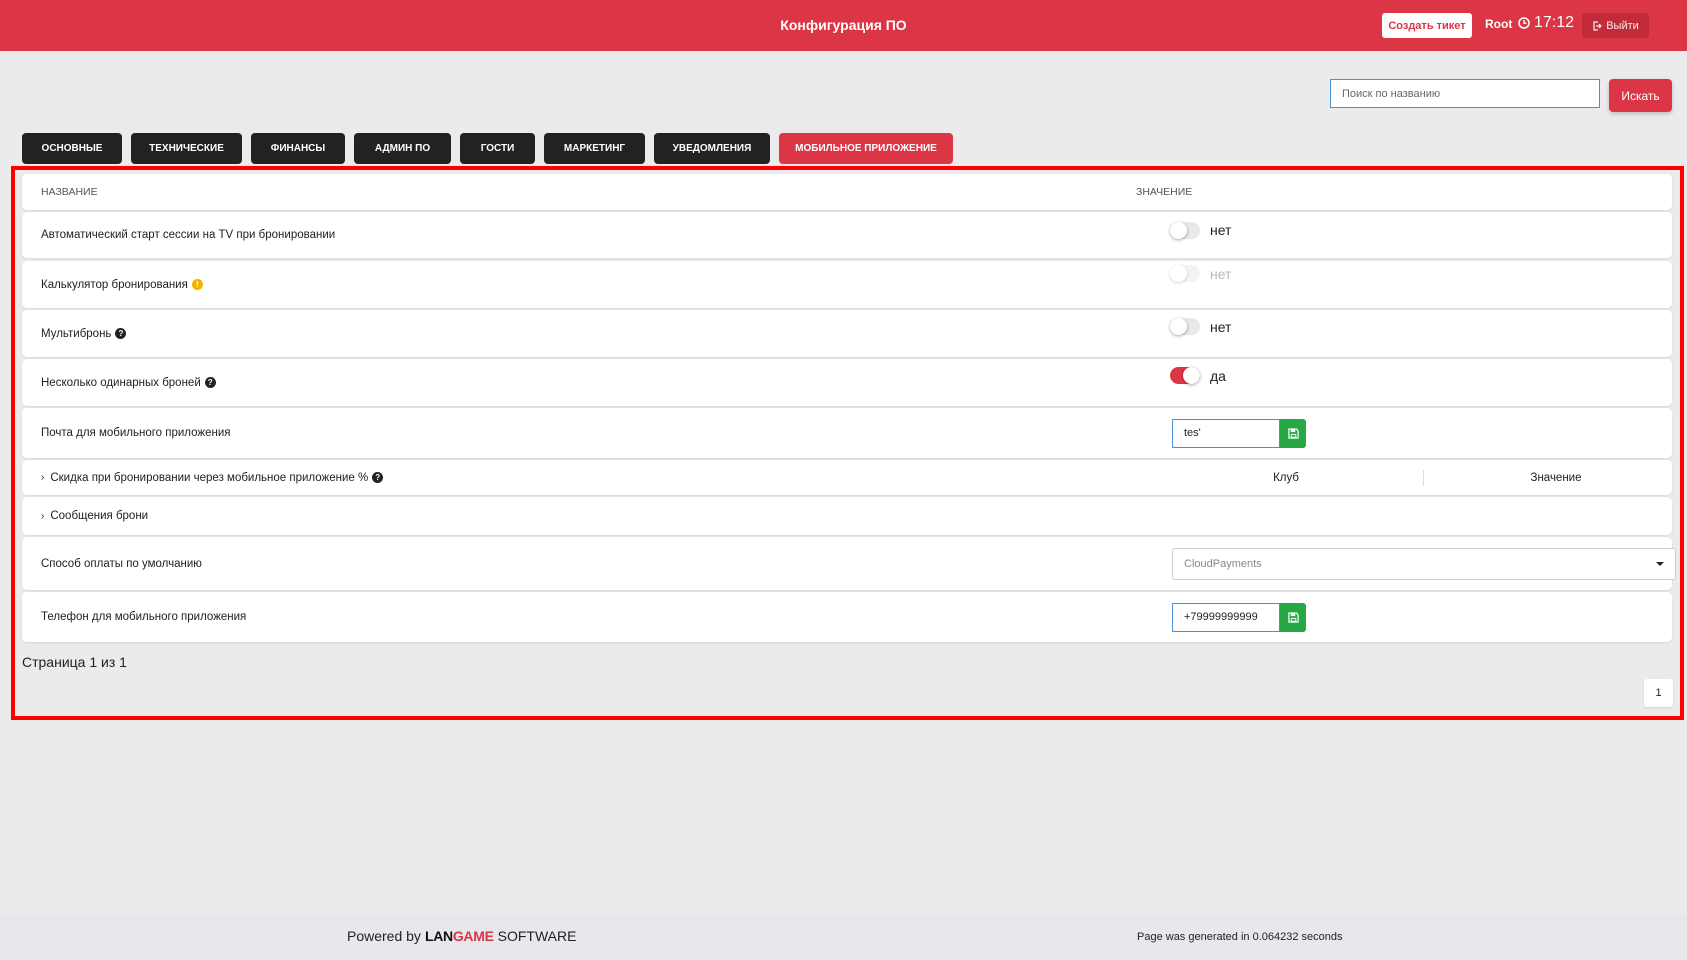 This screenshot has height=960, width=1687. I want to click on col-header-name: Название, so click(69, 192).